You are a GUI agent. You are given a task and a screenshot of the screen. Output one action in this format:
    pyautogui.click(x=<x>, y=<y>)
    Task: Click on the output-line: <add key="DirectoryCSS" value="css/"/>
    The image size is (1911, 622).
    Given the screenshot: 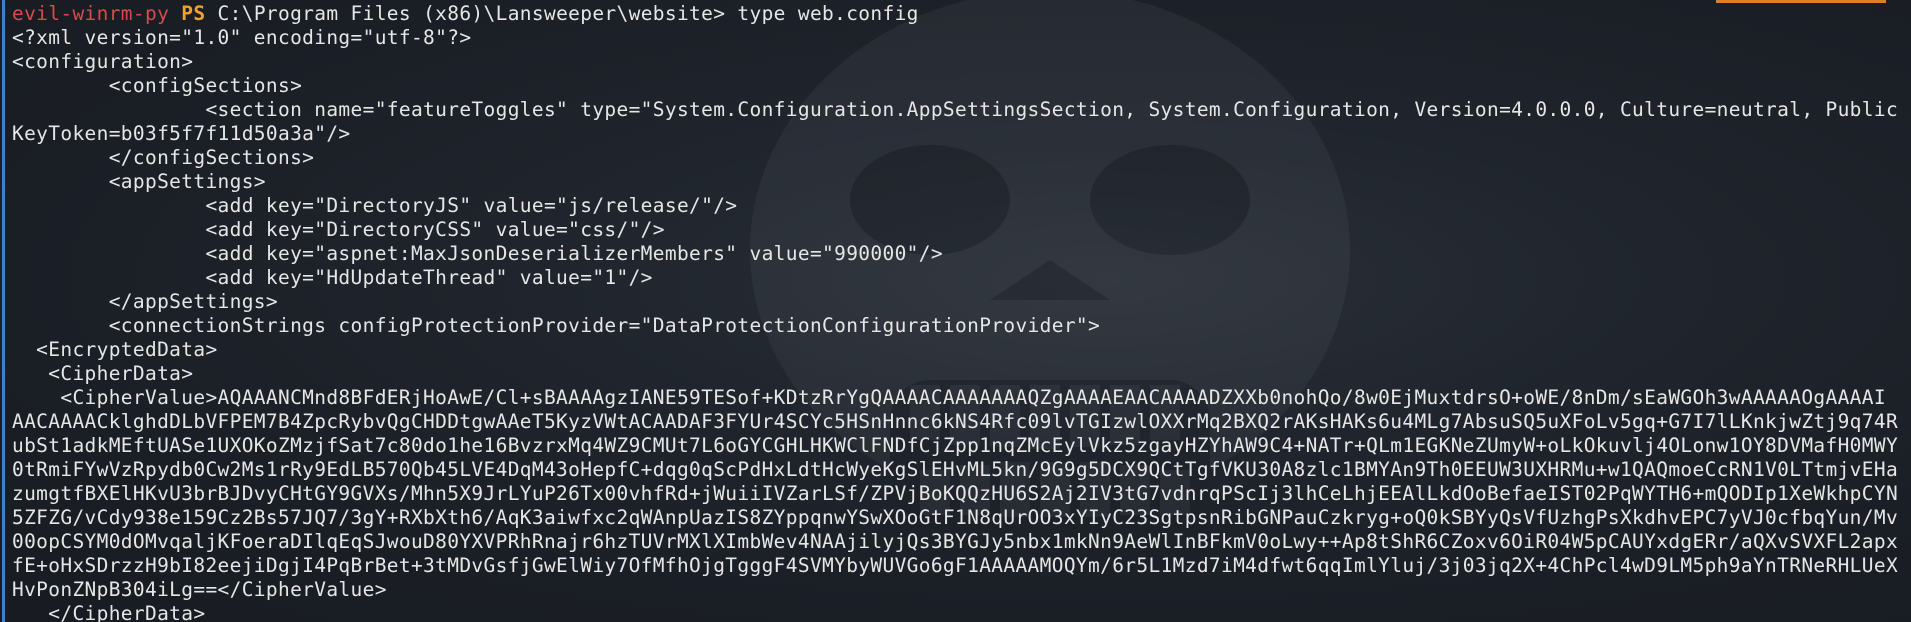 What is the action you would take?
    pyautogui.click(x=338, y=229)
    